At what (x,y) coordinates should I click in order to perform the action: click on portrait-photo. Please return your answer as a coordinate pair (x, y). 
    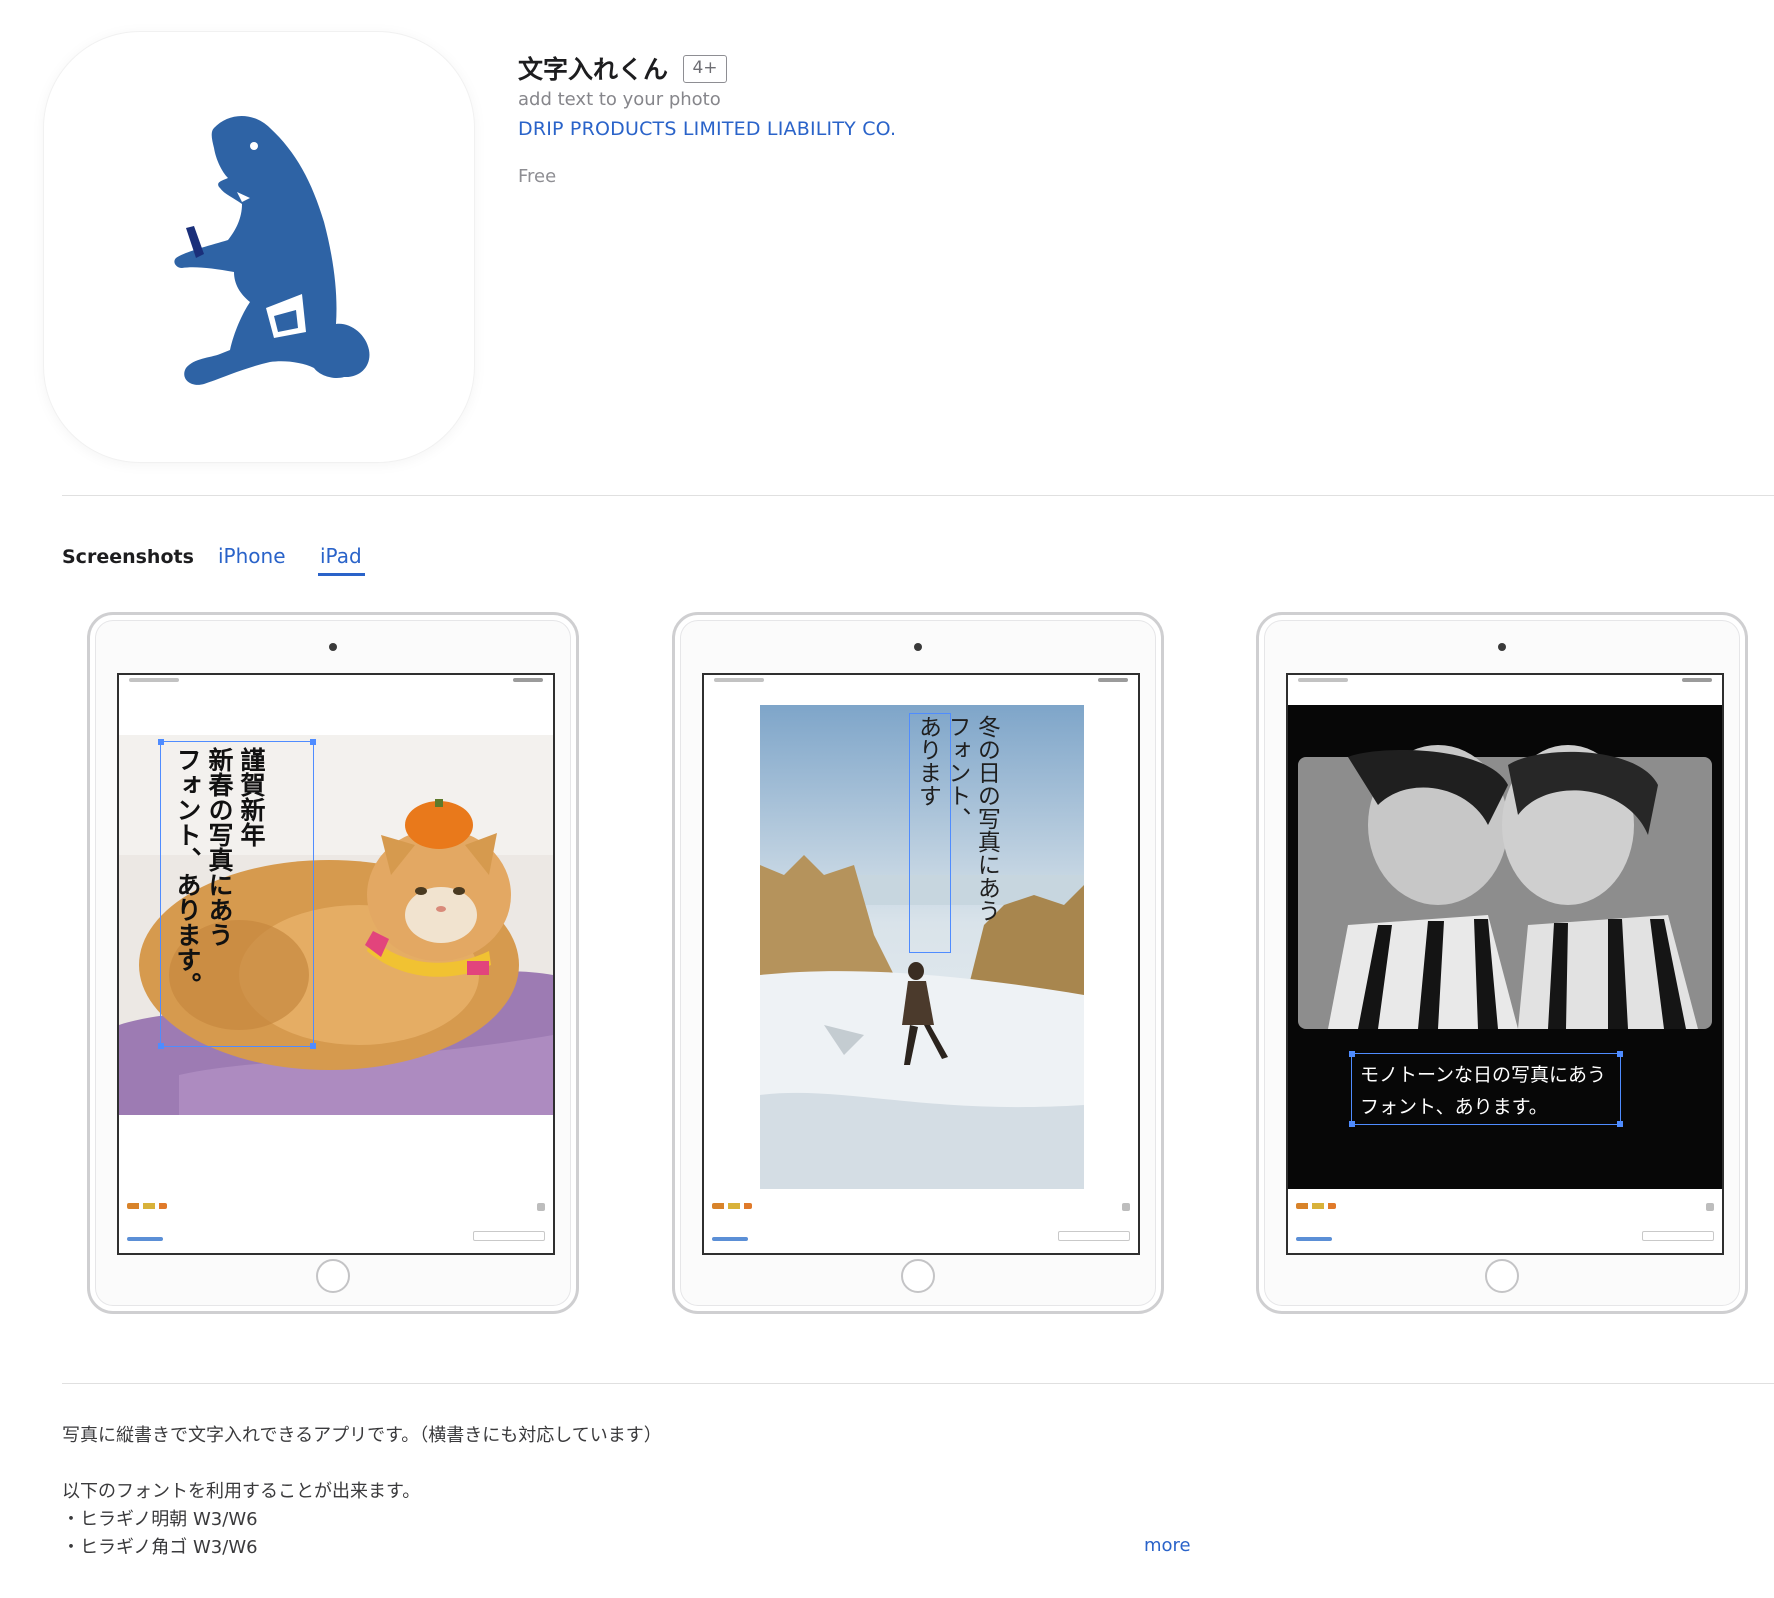
    Looking at the image, I should click on (1505, 947).